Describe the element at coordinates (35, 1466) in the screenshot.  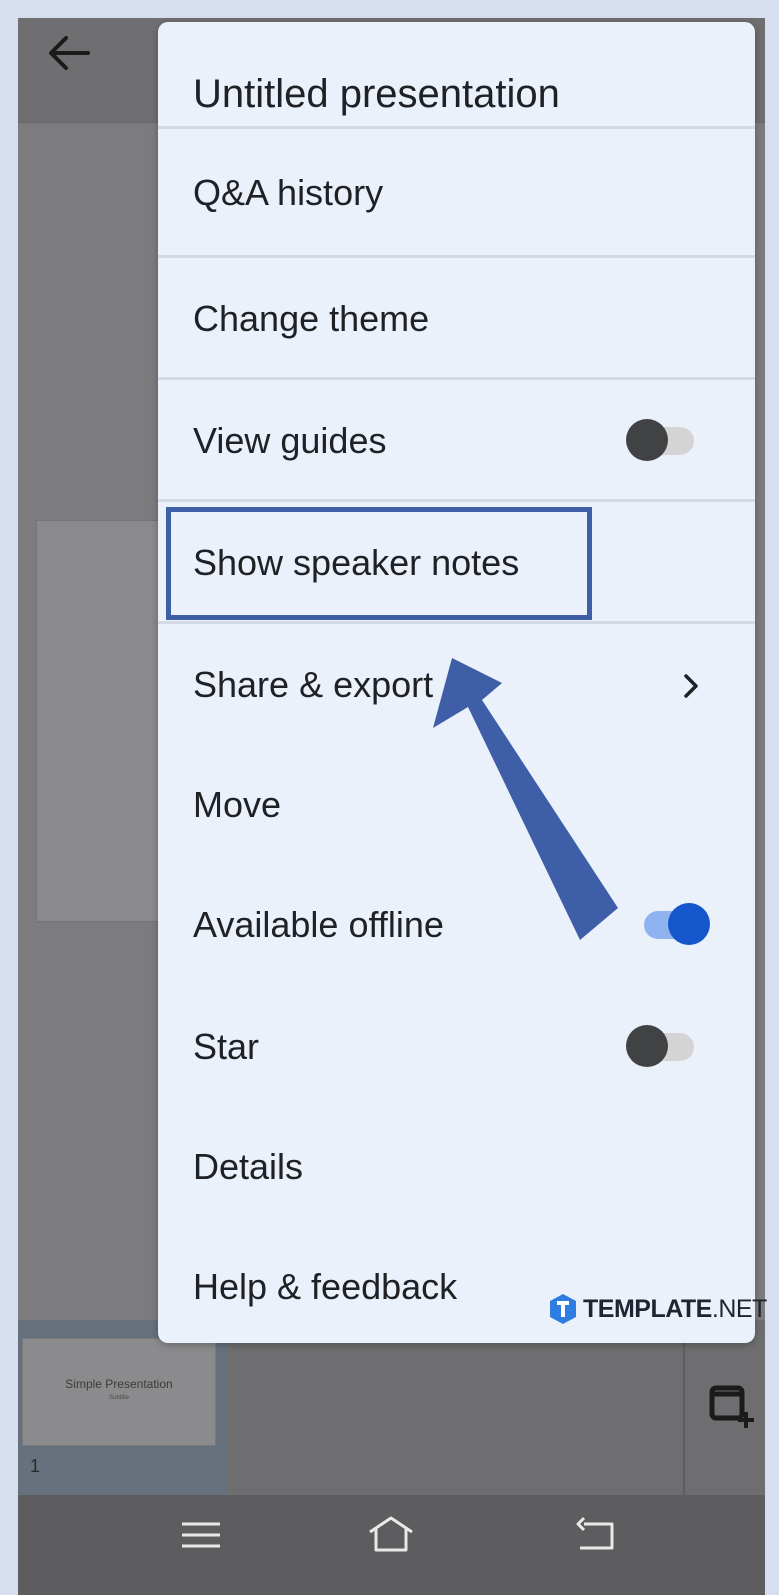
I see `slide-number: 1` at that location.